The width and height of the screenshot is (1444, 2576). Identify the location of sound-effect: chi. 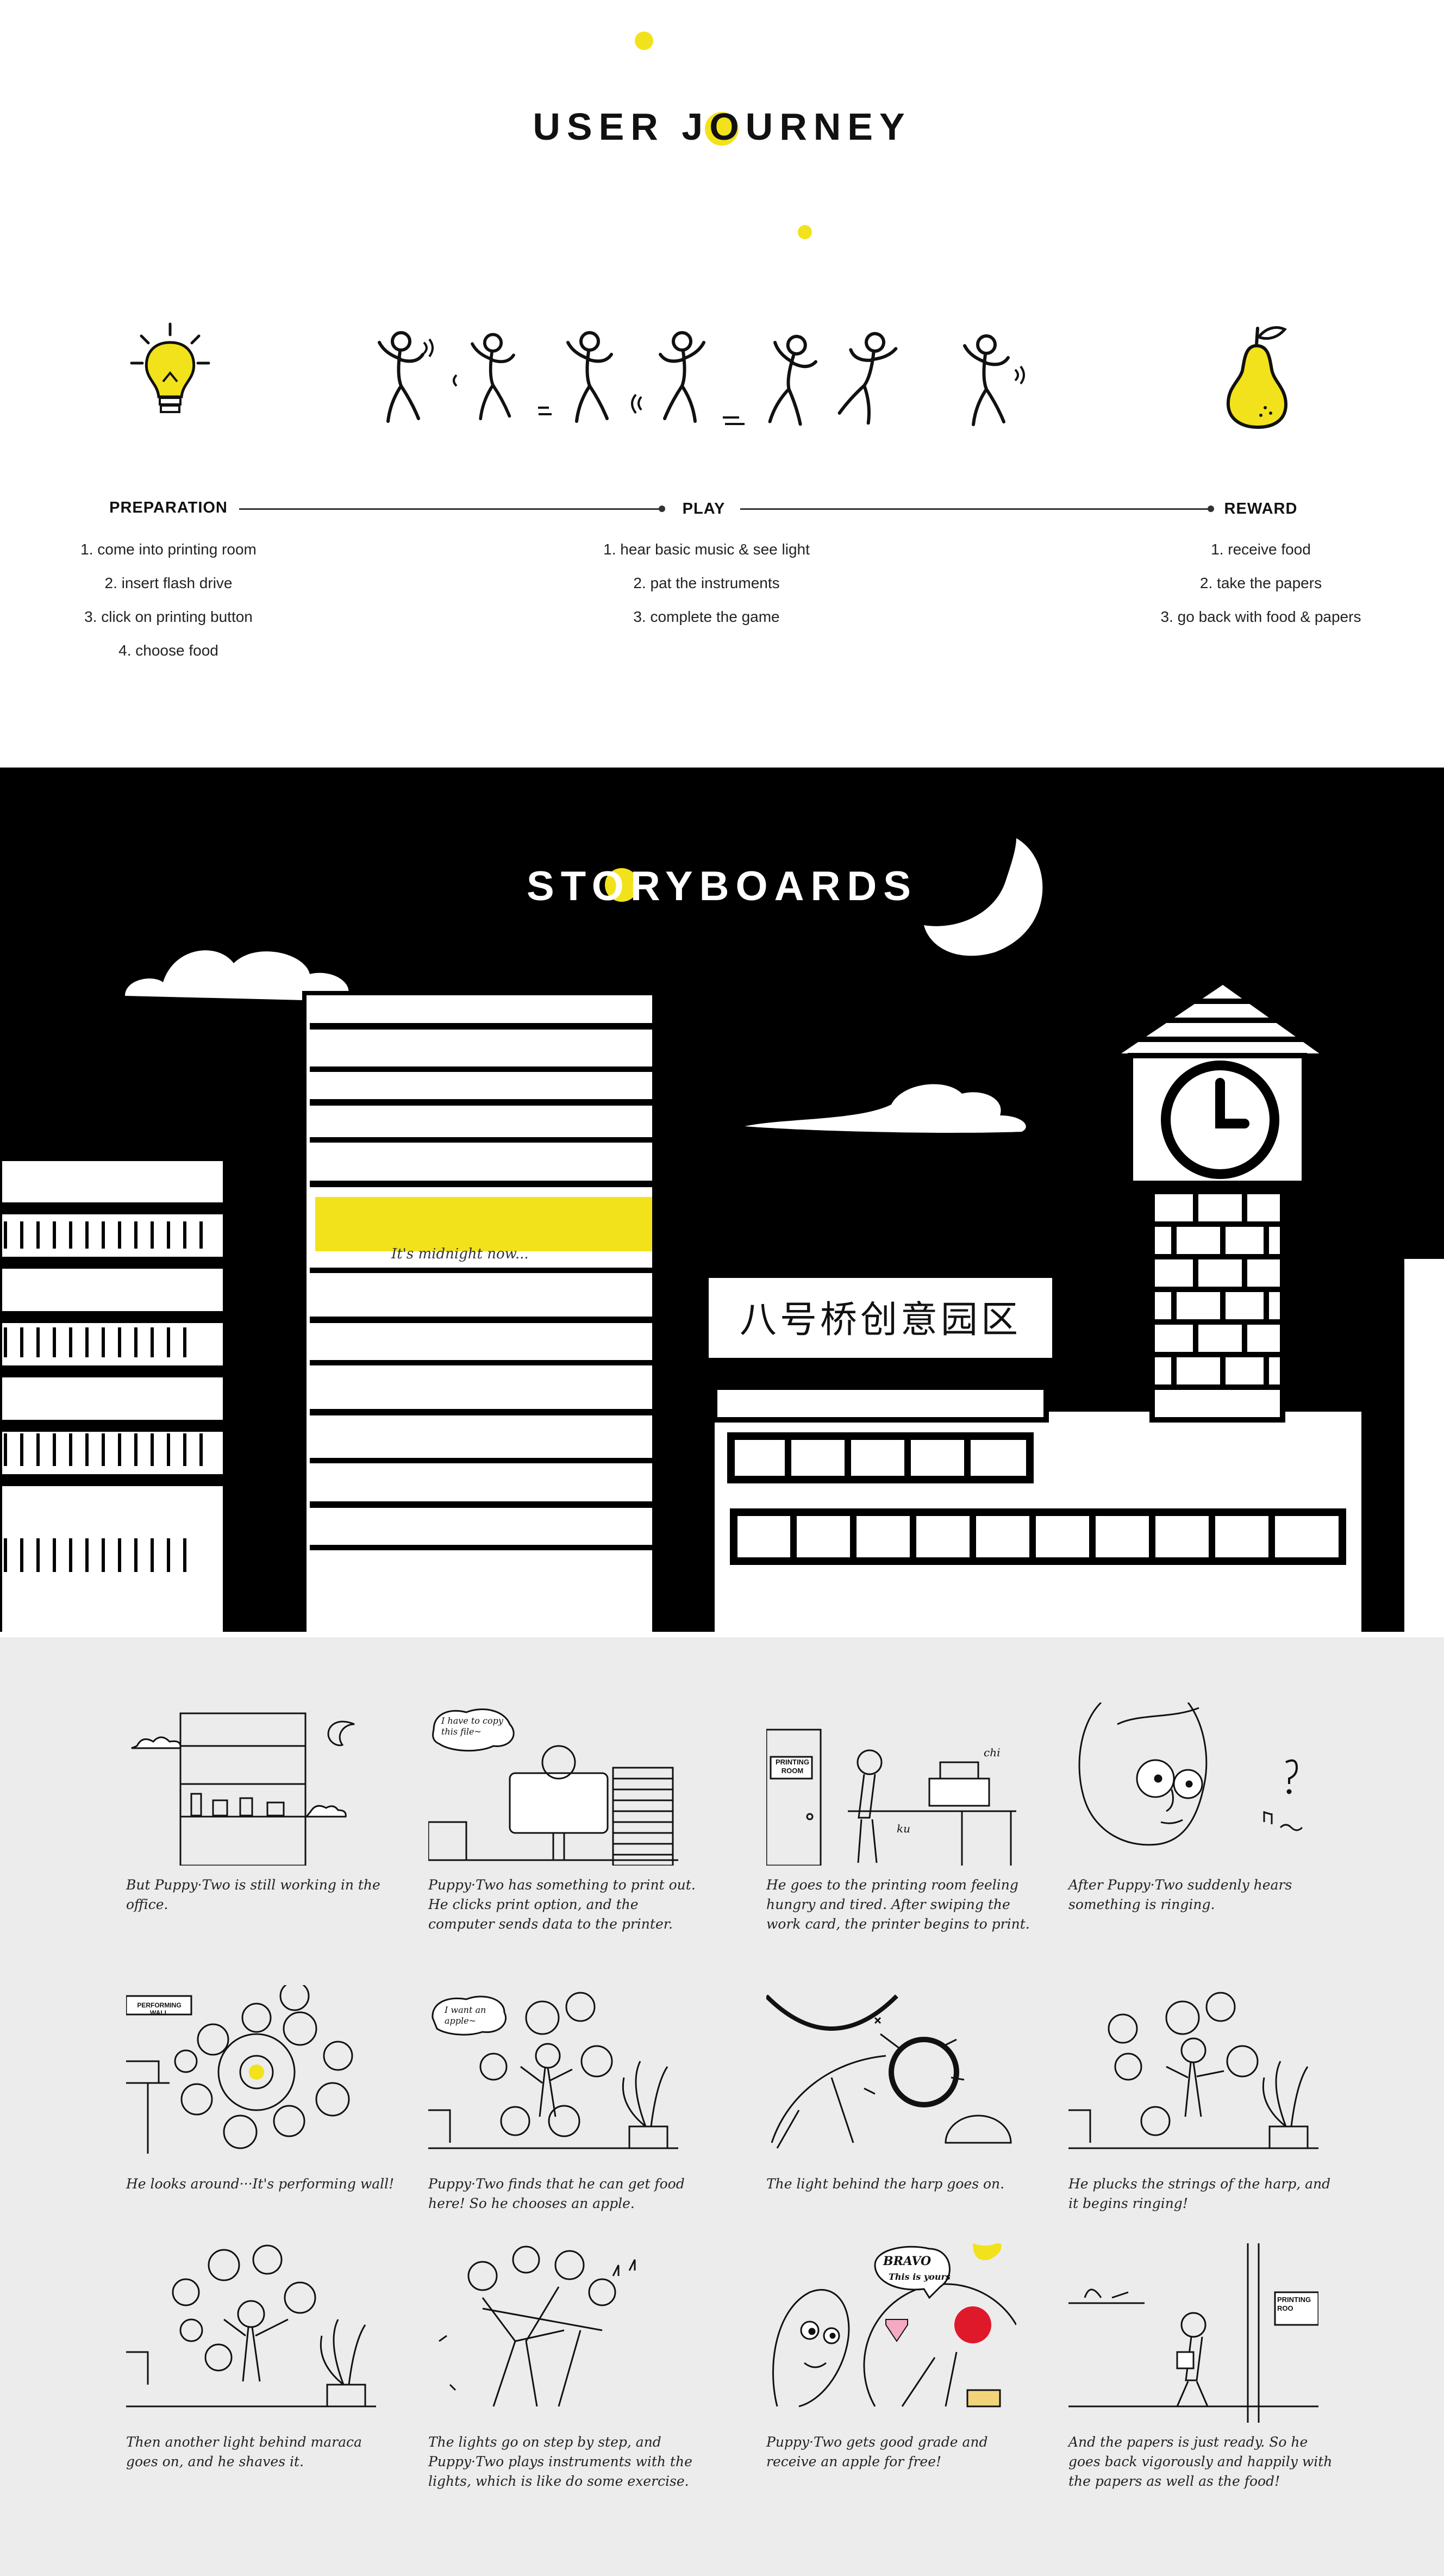
(992, 1752).